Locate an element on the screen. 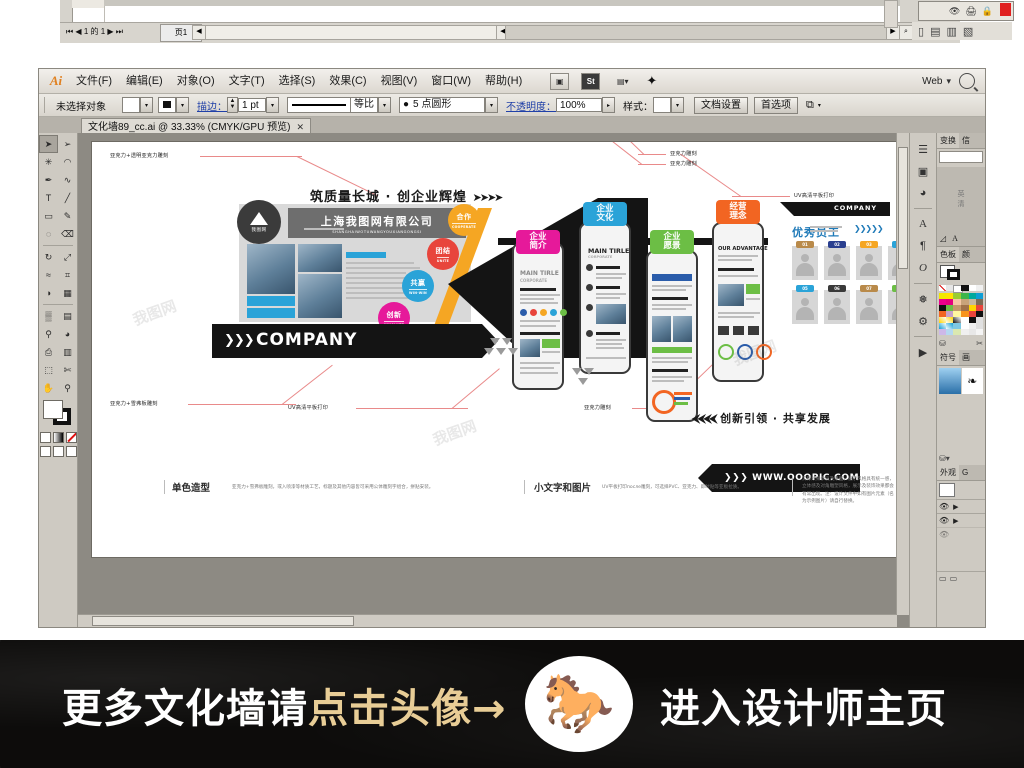 The height and width of the screenshot is (768, 1024). glyphs-panel-icon: O is located at coordinates (923, 268).